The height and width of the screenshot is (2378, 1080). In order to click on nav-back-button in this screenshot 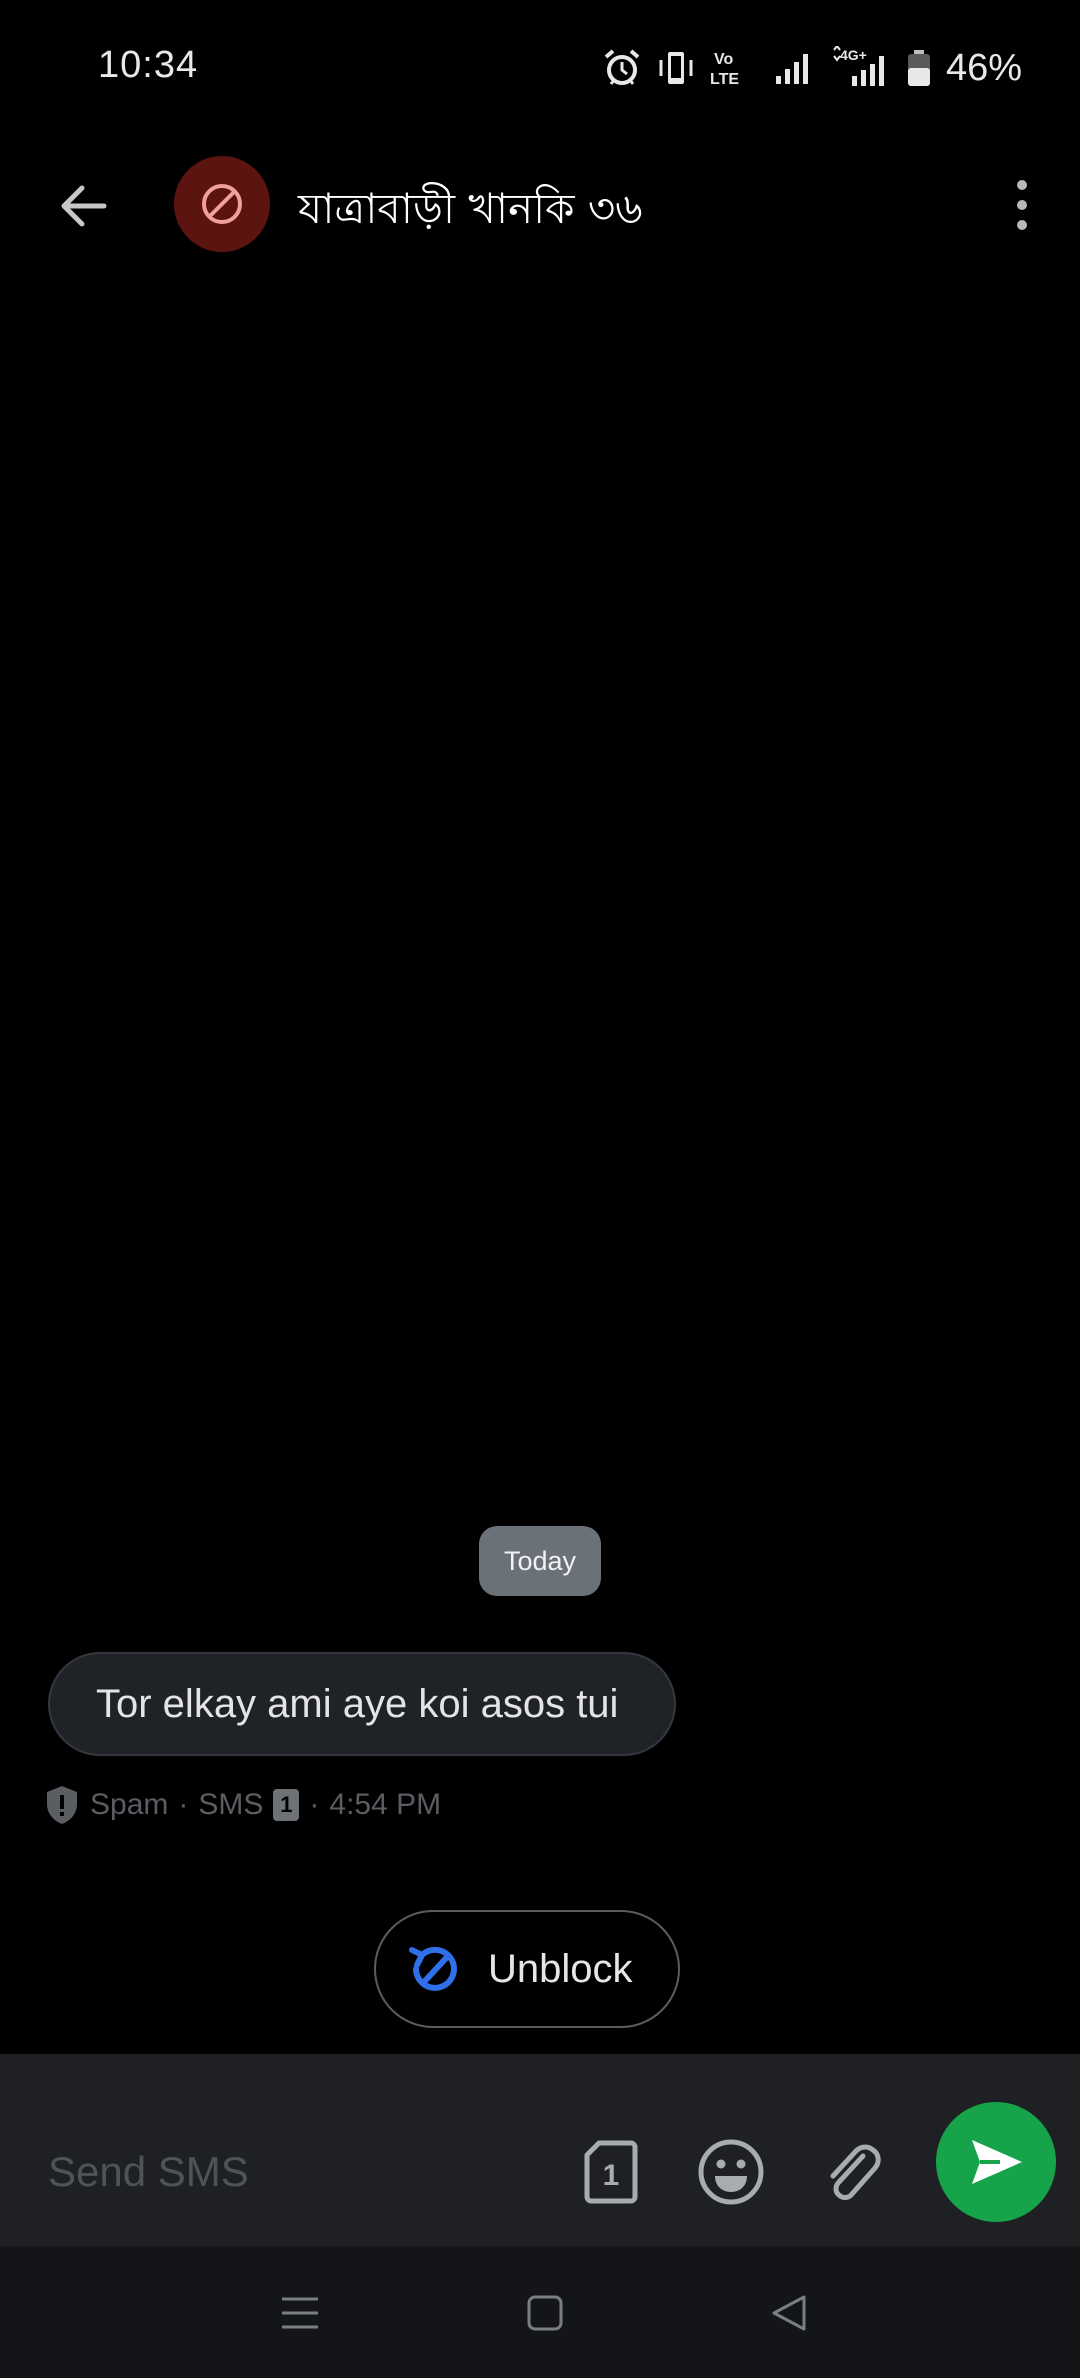, I will do `click(790, 2313)`.